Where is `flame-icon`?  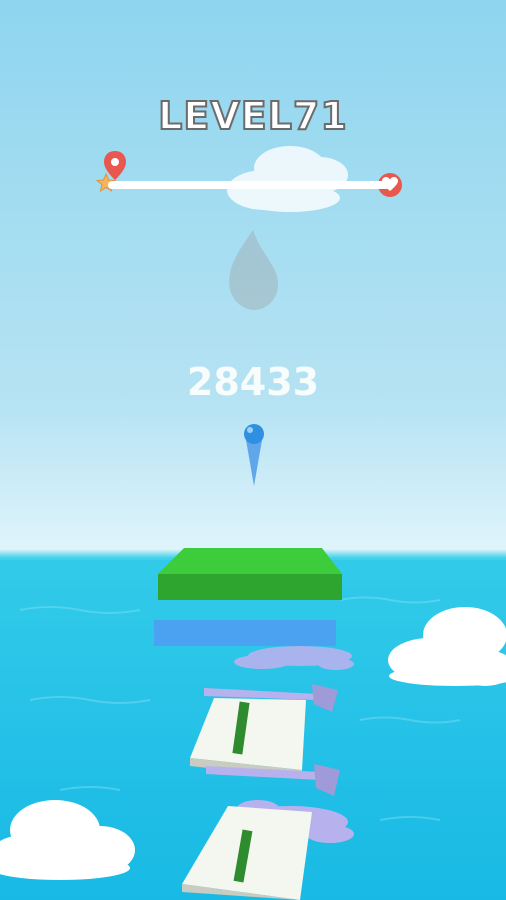 flame-icon is located at coordinates (253, 270).